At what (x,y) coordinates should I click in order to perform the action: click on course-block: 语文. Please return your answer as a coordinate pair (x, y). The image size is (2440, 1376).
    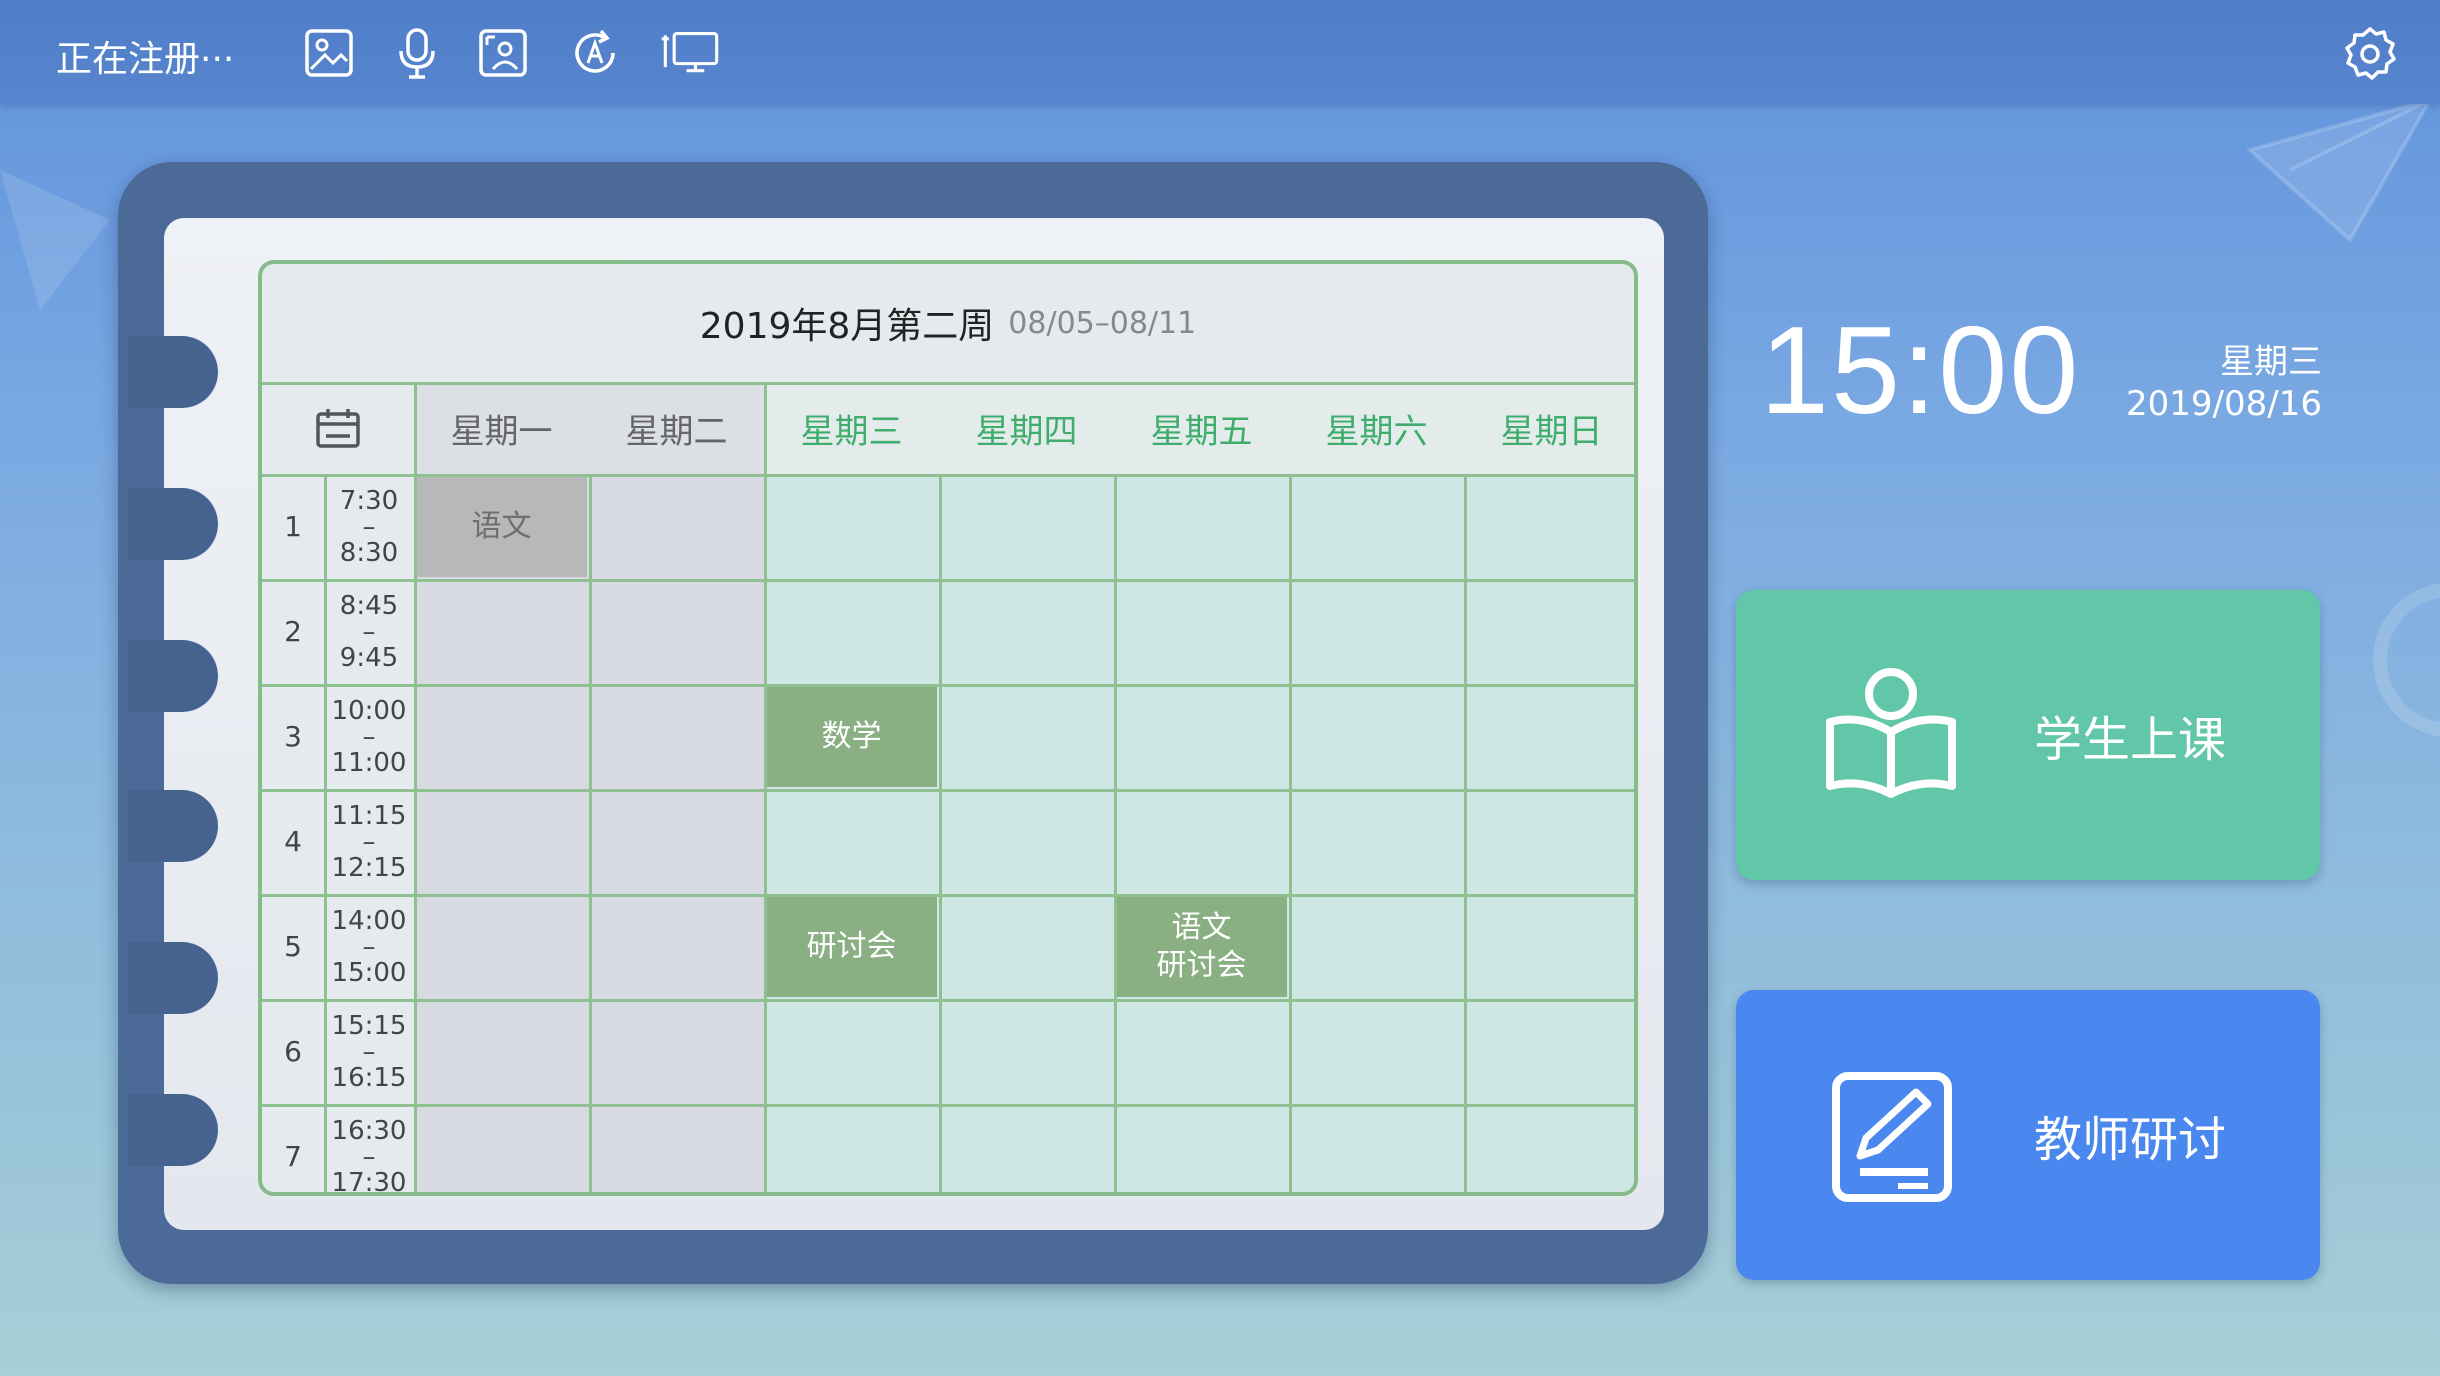
    Looking at the image, I should click on (501, 526).